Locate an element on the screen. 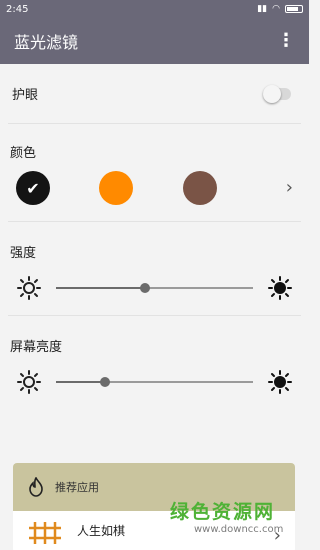 This screenshot has width=320, height=550. brightness-thumb is located at coordinates (105, 382).